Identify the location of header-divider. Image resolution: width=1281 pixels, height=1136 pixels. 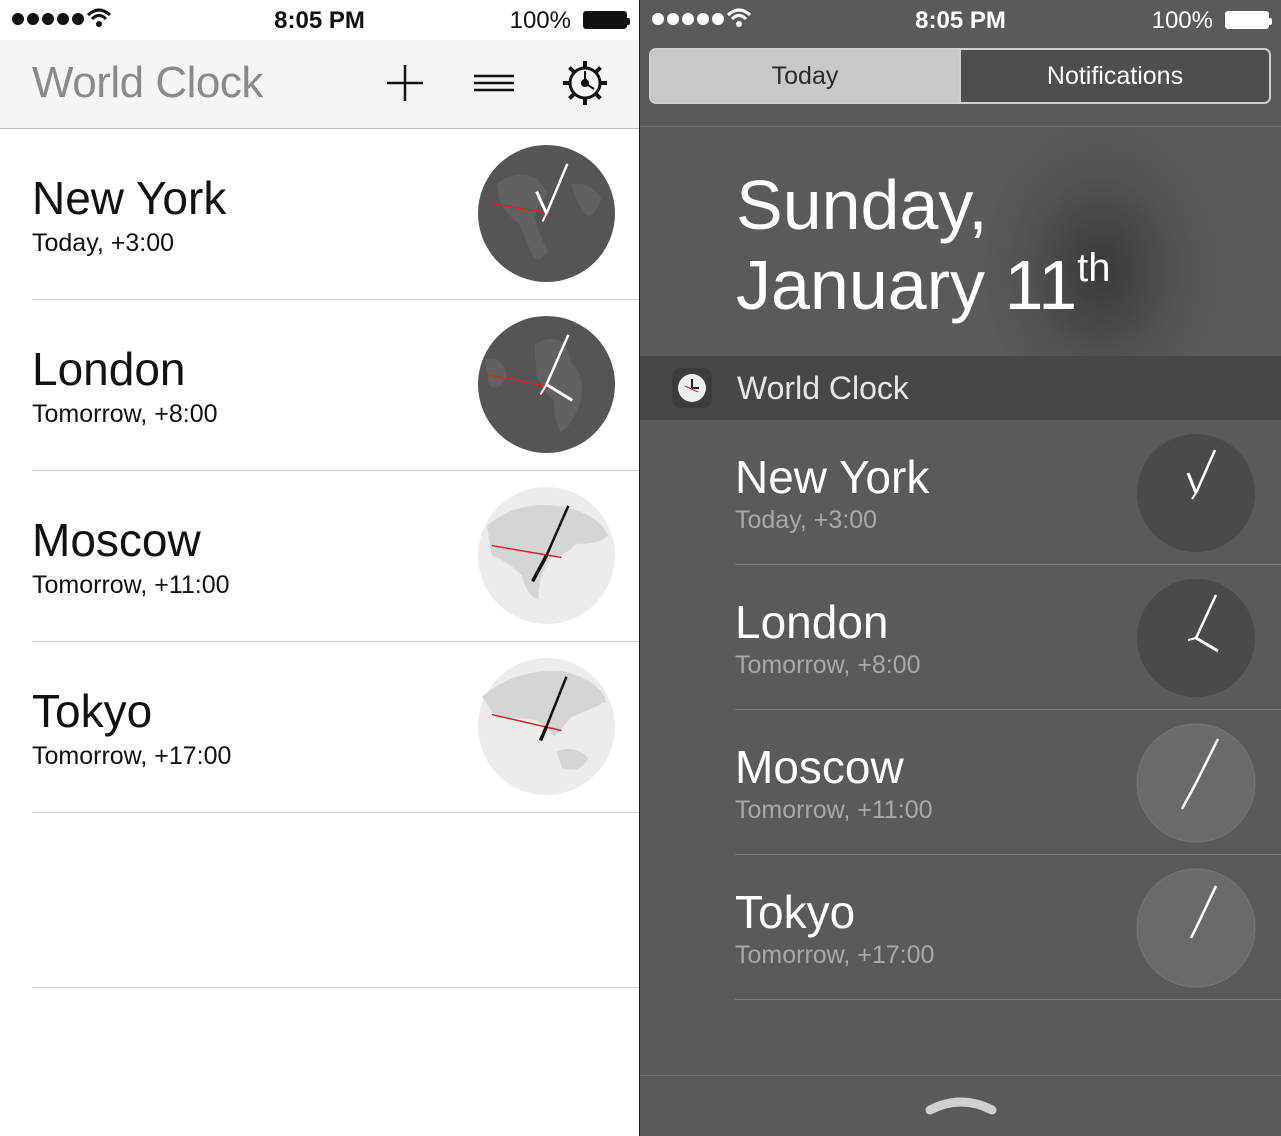
(960, 126).